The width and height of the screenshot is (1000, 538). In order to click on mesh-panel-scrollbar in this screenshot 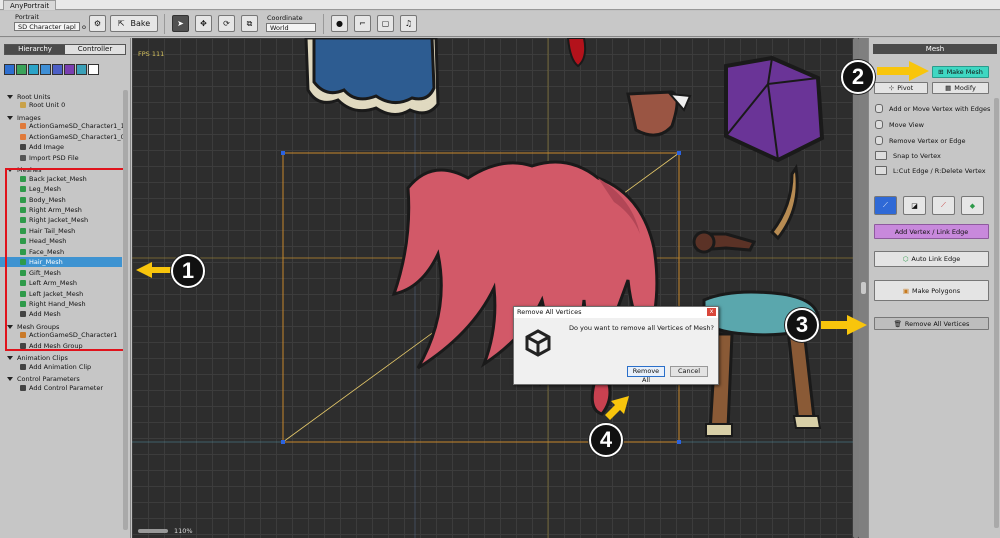, I will do `click(996, 313)`.